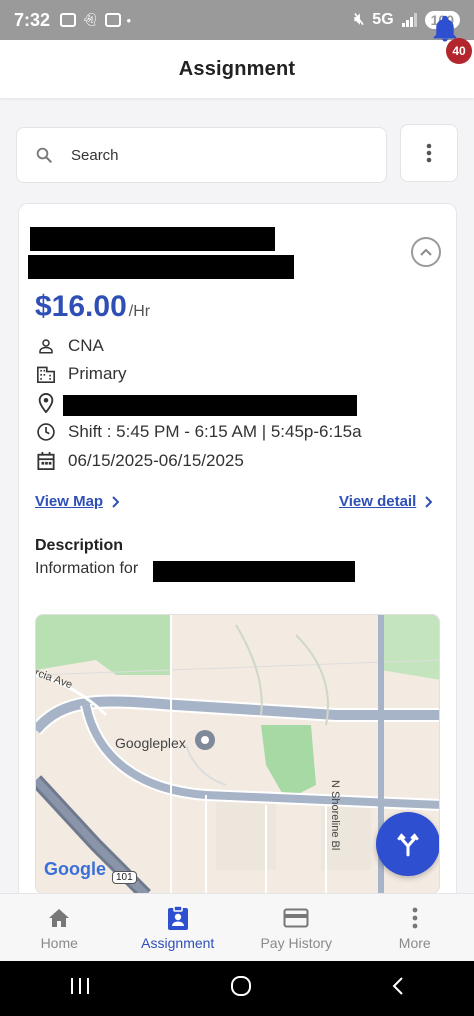  I want to click on nav-home: Home, so click(59, 927).